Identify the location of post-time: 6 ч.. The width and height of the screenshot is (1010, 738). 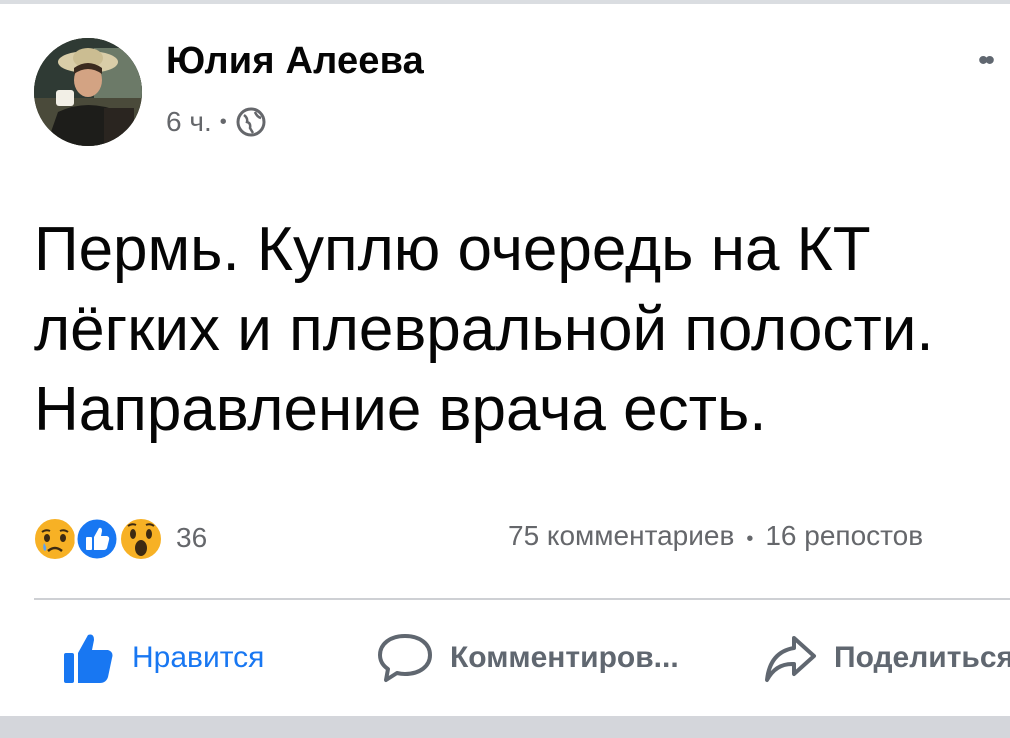
(189, 122).